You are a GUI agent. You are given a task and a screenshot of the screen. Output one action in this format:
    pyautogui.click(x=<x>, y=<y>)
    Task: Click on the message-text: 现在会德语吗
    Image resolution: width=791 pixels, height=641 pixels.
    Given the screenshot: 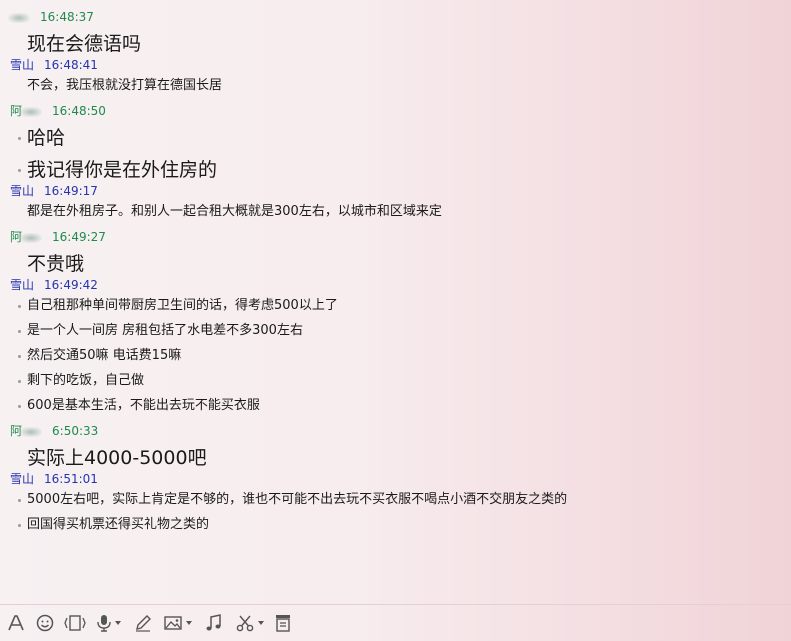 What is the action you would take?
    pyautogui.click(x=84, y=44)
    